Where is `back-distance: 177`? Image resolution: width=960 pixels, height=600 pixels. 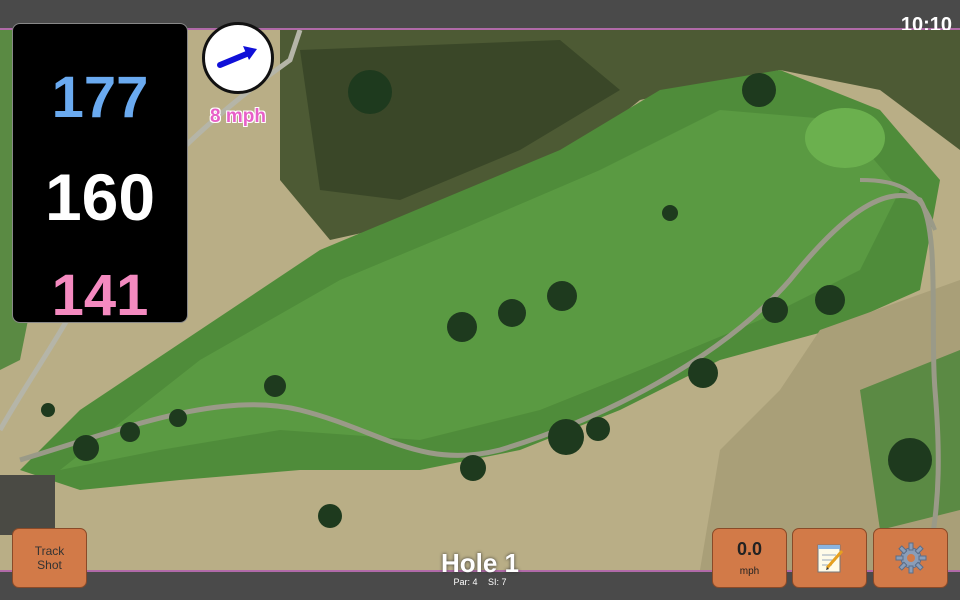
back-distance: 177 is located at coordinates (100, 97).